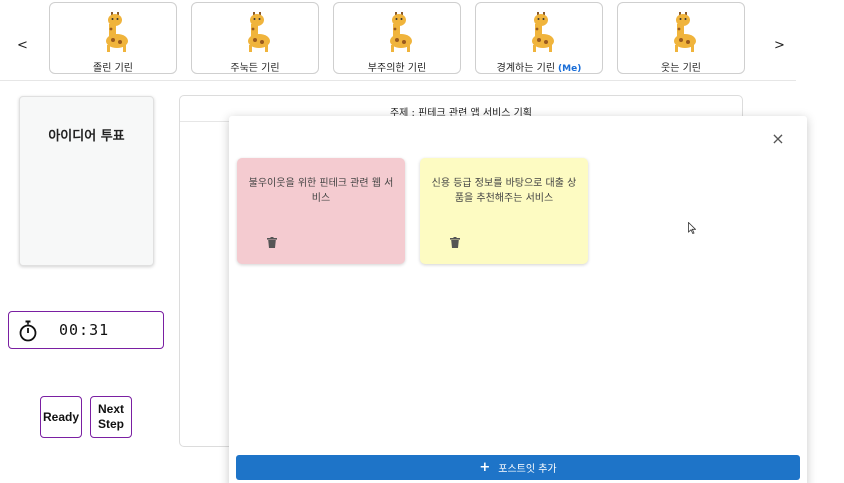 The height and width of the screenshot is (483, 844). I want to click on participant-card: 웃는 기린, so click(681, 38).